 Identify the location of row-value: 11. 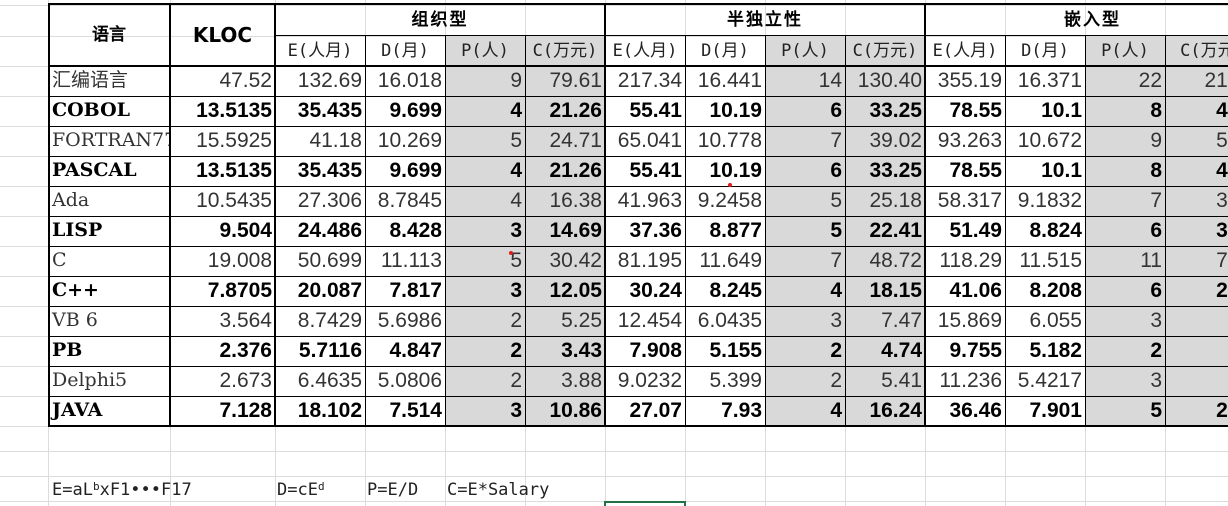
(1125, 261).